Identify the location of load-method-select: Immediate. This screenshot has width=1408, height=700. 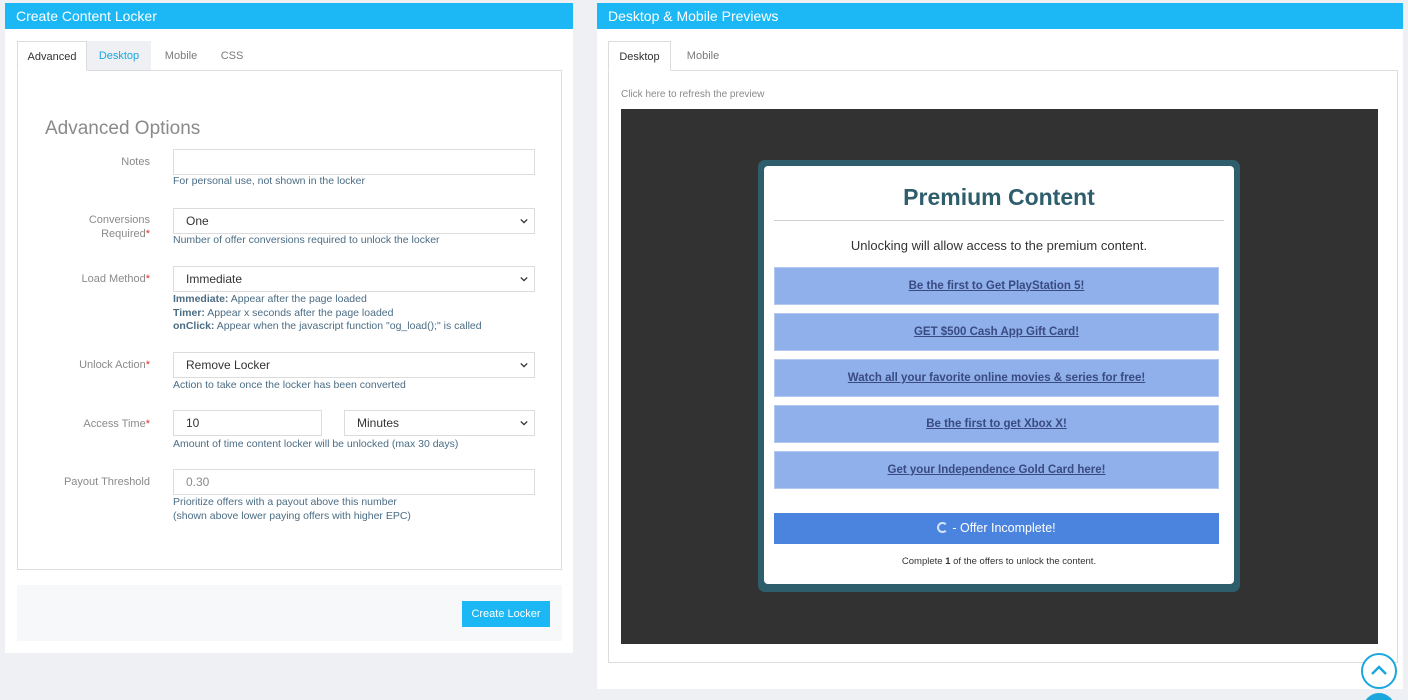
(354, 279).